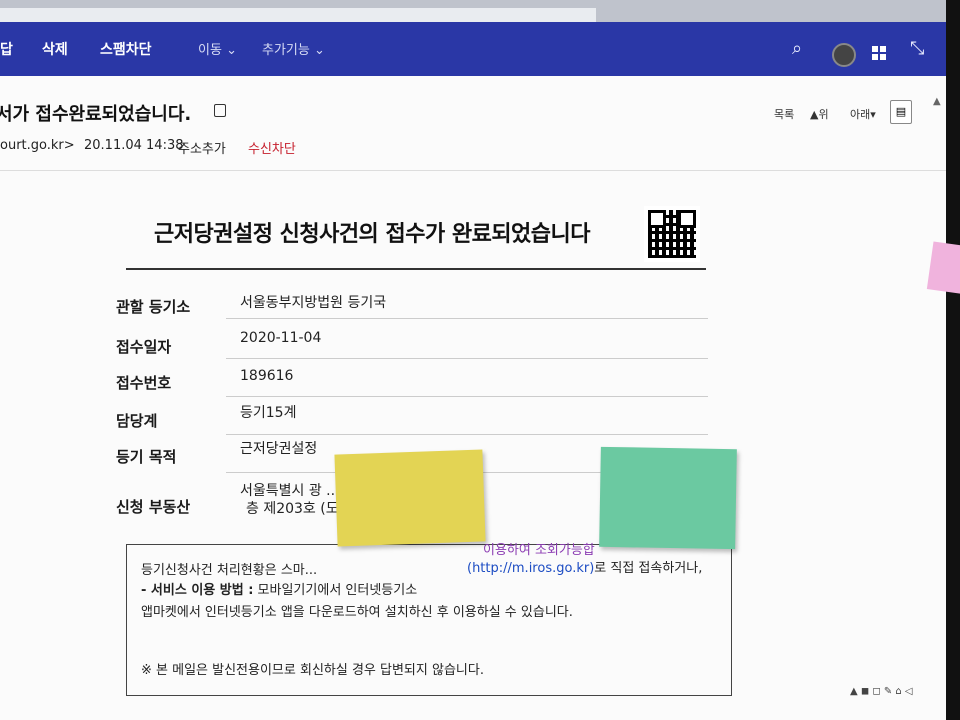 This screenshot has width=960, height=720. What do you see at coordinates (286, 50) in the screenshot?
I see `extras-label: 추가기능` at bounding box center [286, 50].